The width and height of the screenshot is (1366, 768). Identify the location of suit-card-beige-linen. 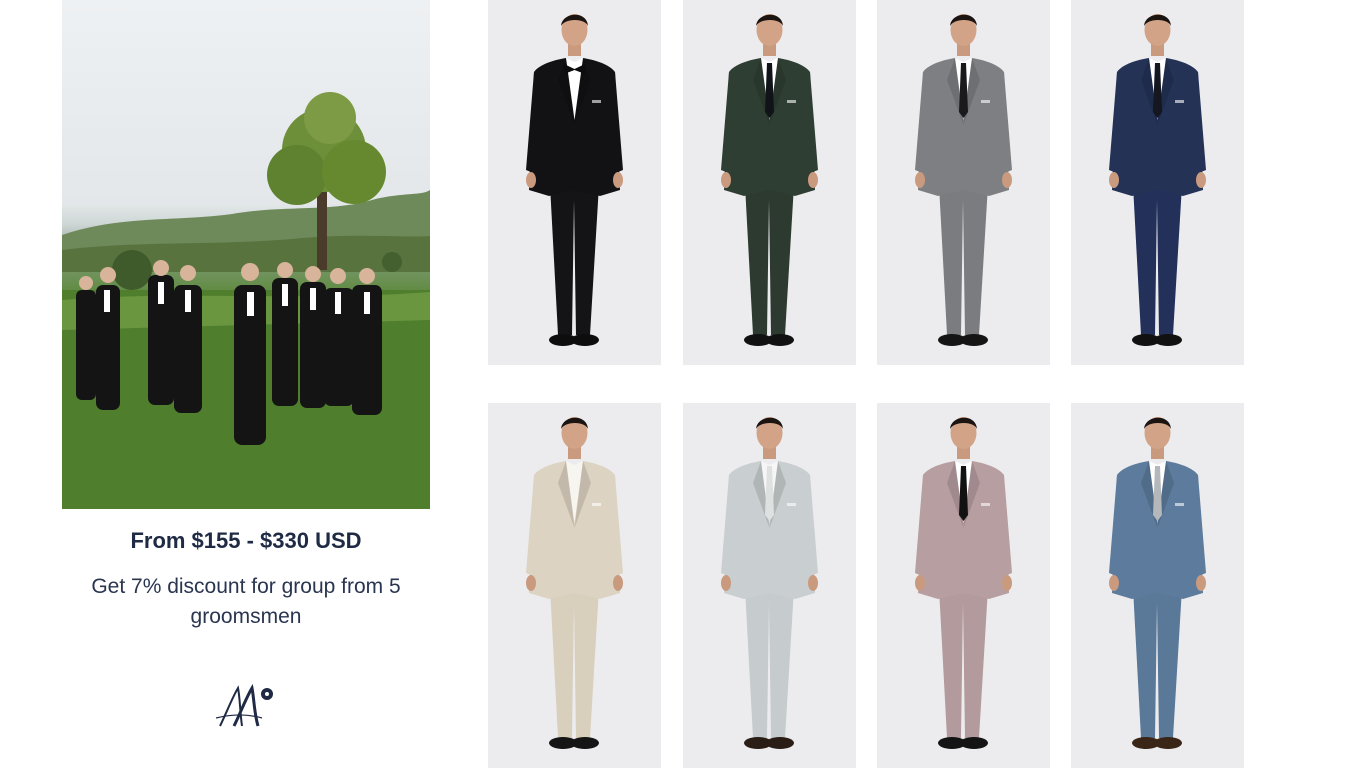
(574, 585).